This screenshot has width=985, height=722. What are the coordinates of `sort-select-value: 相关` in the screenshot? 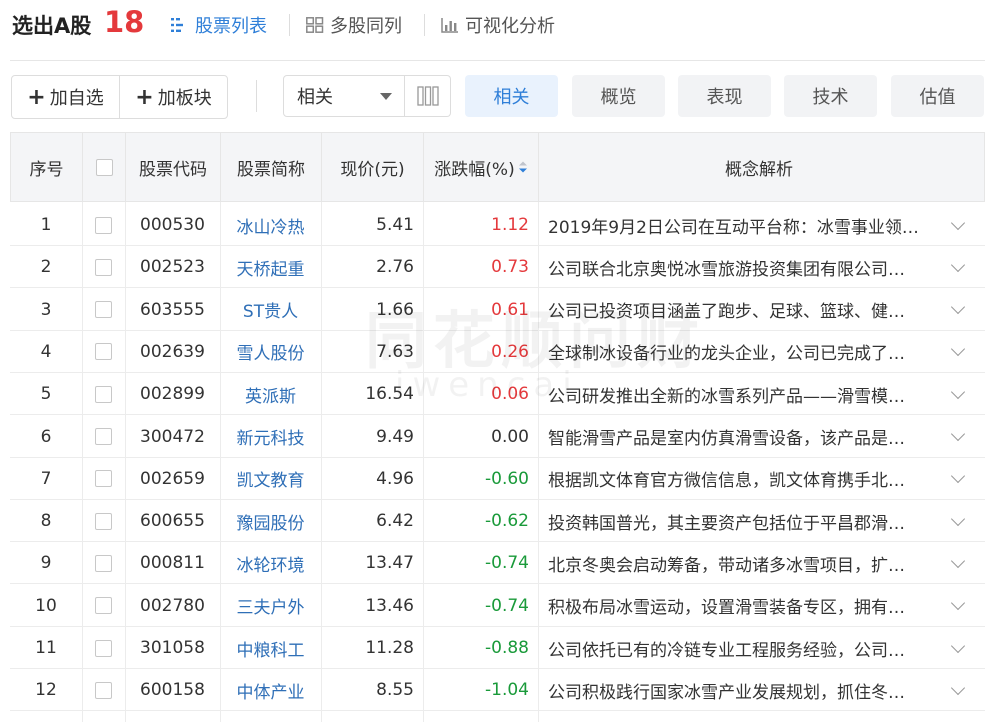 It's located at (315, 97).